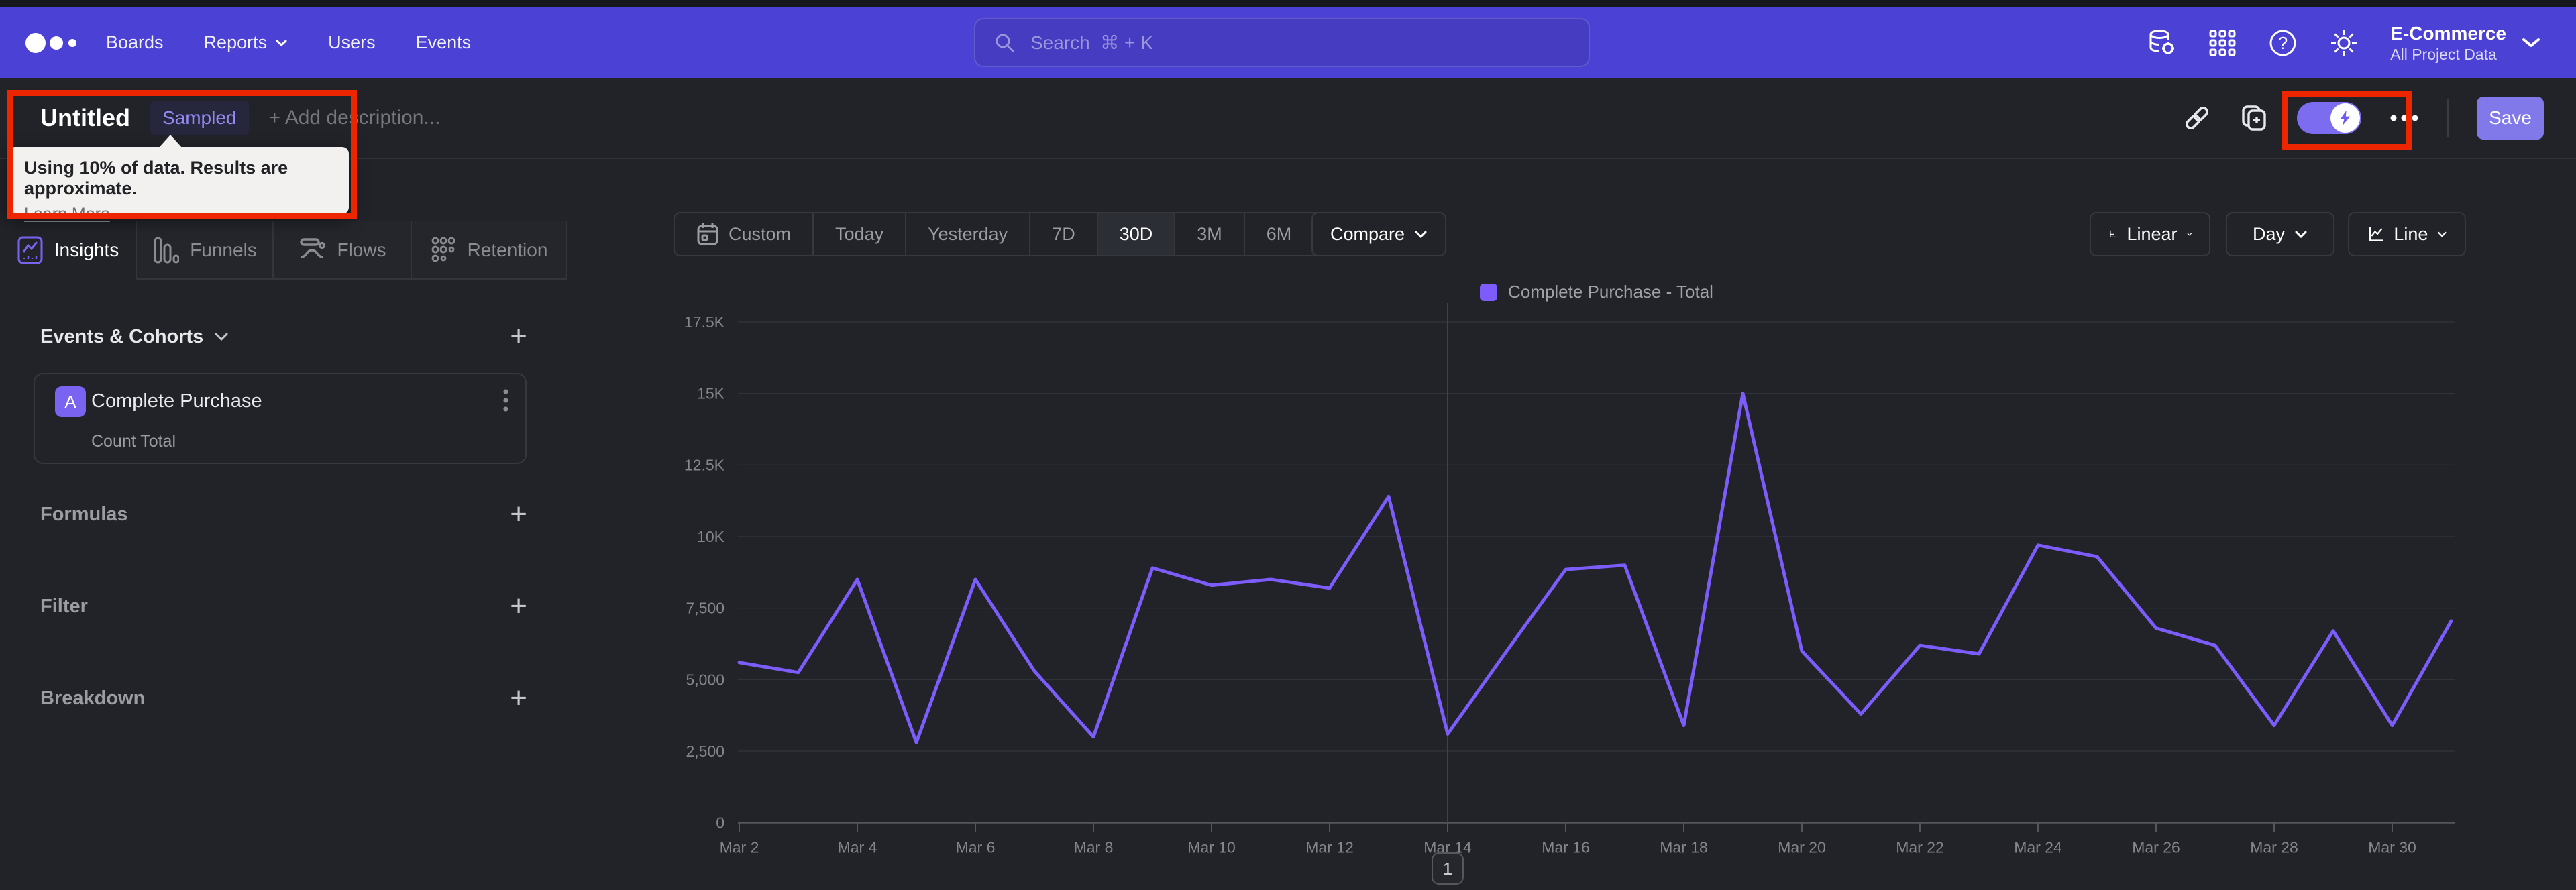  What do you see at coordinates (1210, 234) in the screenshot?
I see `range-3m: 3M` at bounding box center [1210, 234].